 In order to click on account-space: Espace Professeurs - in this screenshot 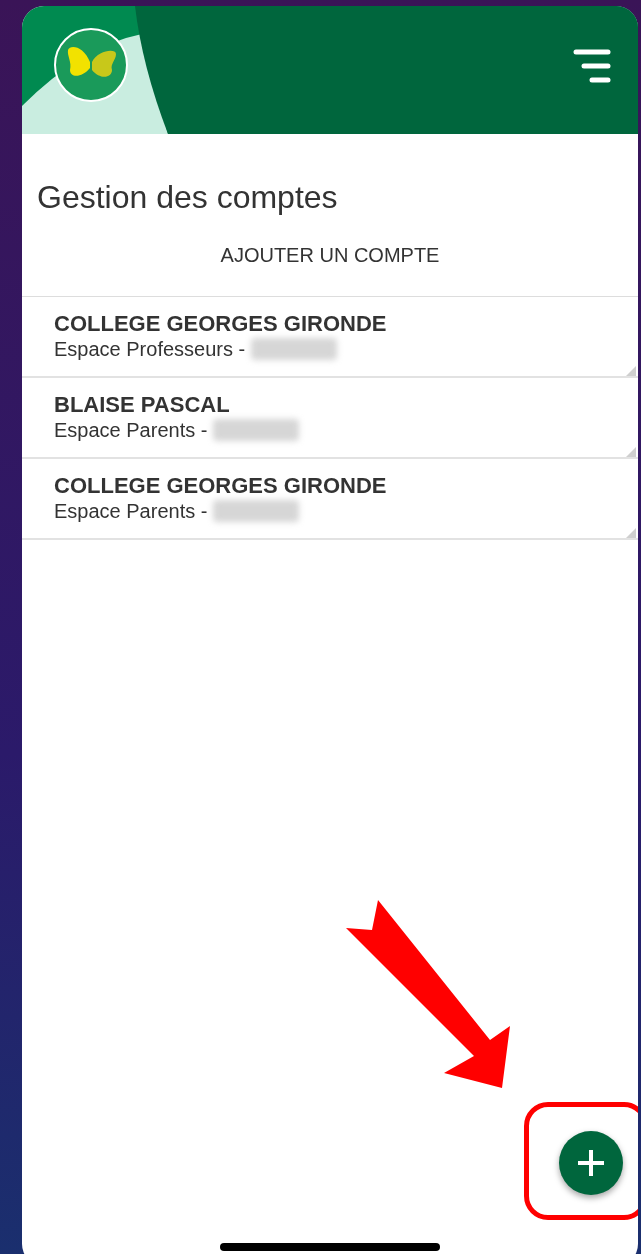, I will do `click(150, 349)`.